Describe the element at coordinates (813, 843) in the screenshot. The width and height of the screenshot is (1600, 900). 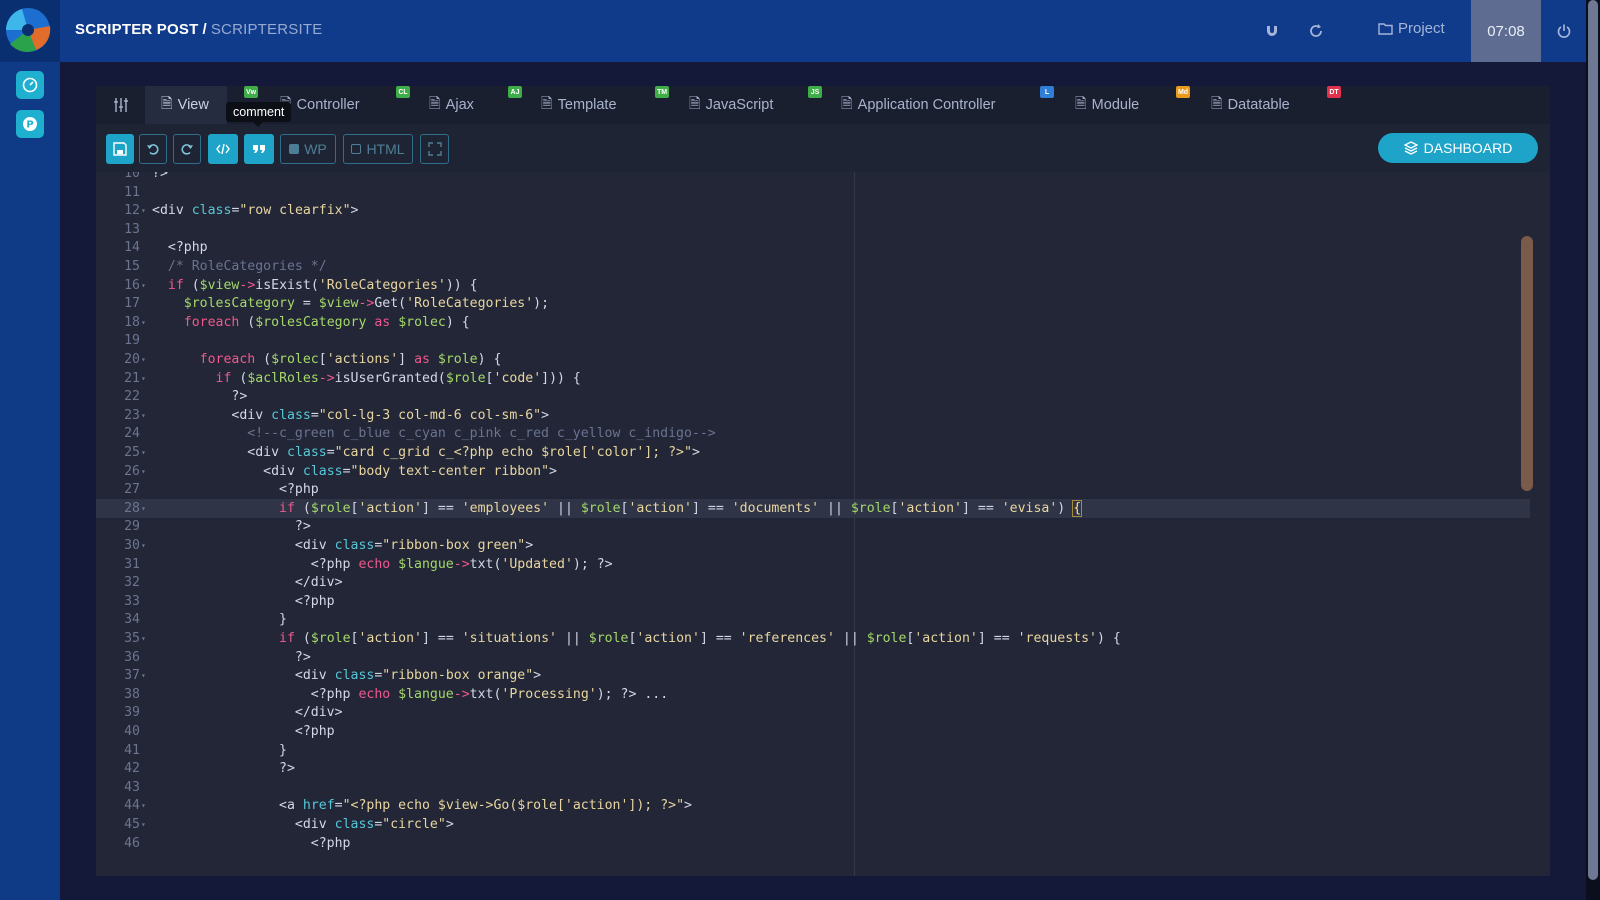
I see `code-line: 46 <?php` at that location.